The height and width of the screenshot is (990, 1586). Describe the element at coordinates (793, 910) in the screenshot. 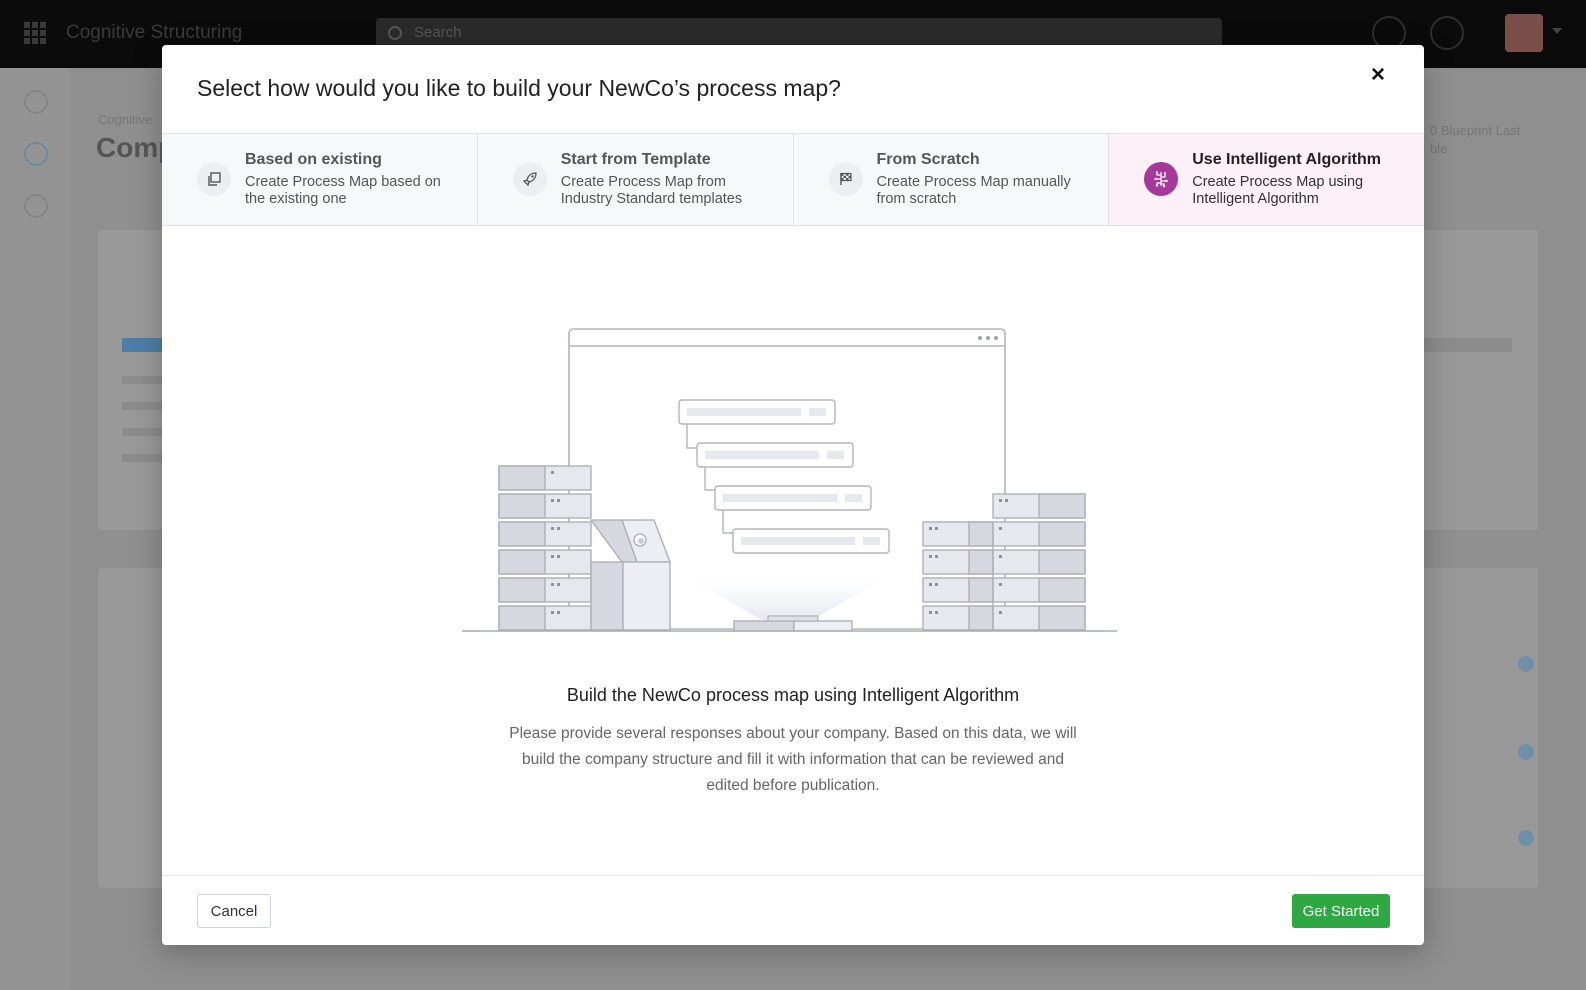

I see `dialog-footer: Cancel Get Started` at that location.